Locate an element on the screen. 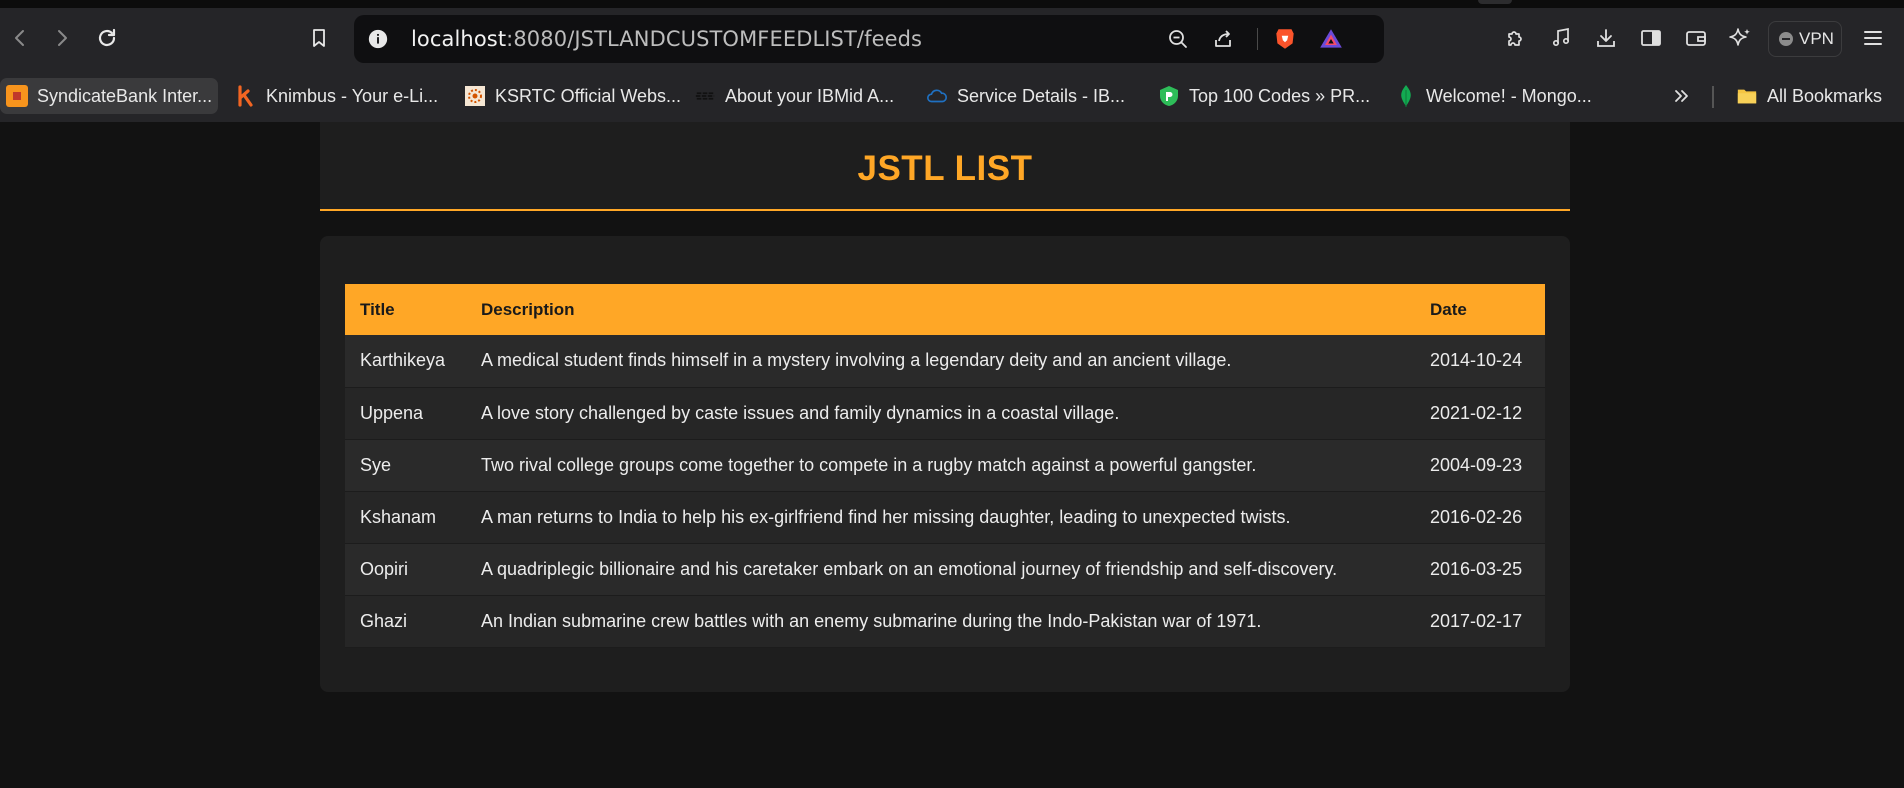 The height and width of the screenshot is (788, 1904). ibm-cloud-icon is located at coordinates (937, 96).